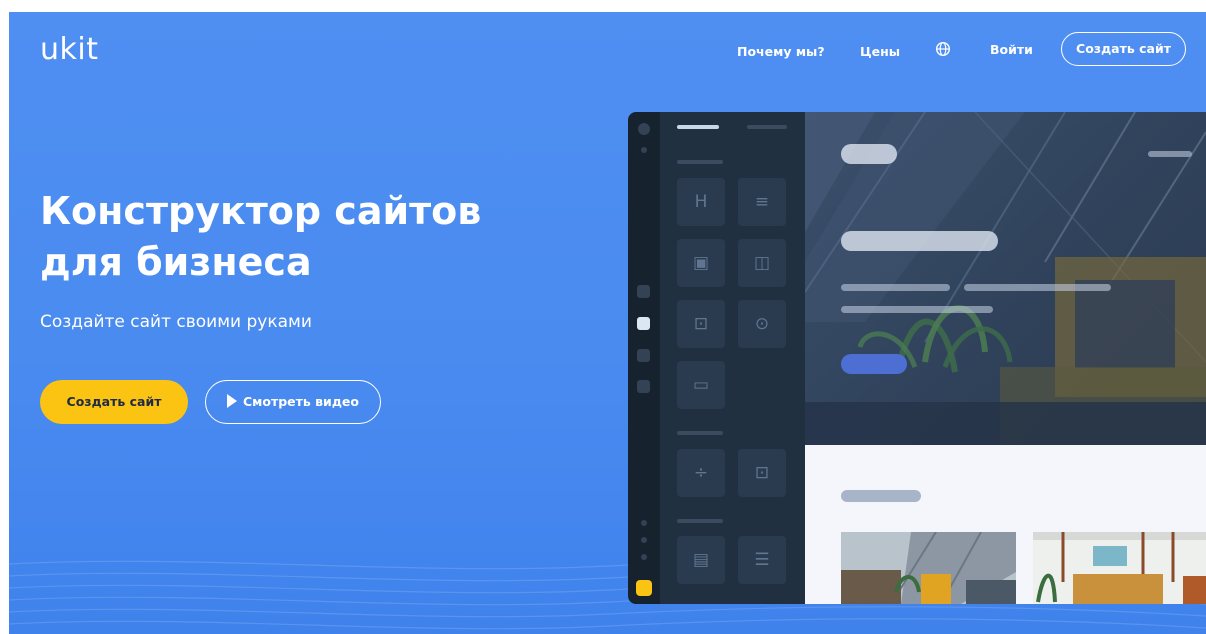 The width and height of the screenshot is (1206, 634). What do you see at coordinates (1123, 49) in the screenshot?
I see `header-create-site-button: Создать сайт` at bounding box center [1123, 49].